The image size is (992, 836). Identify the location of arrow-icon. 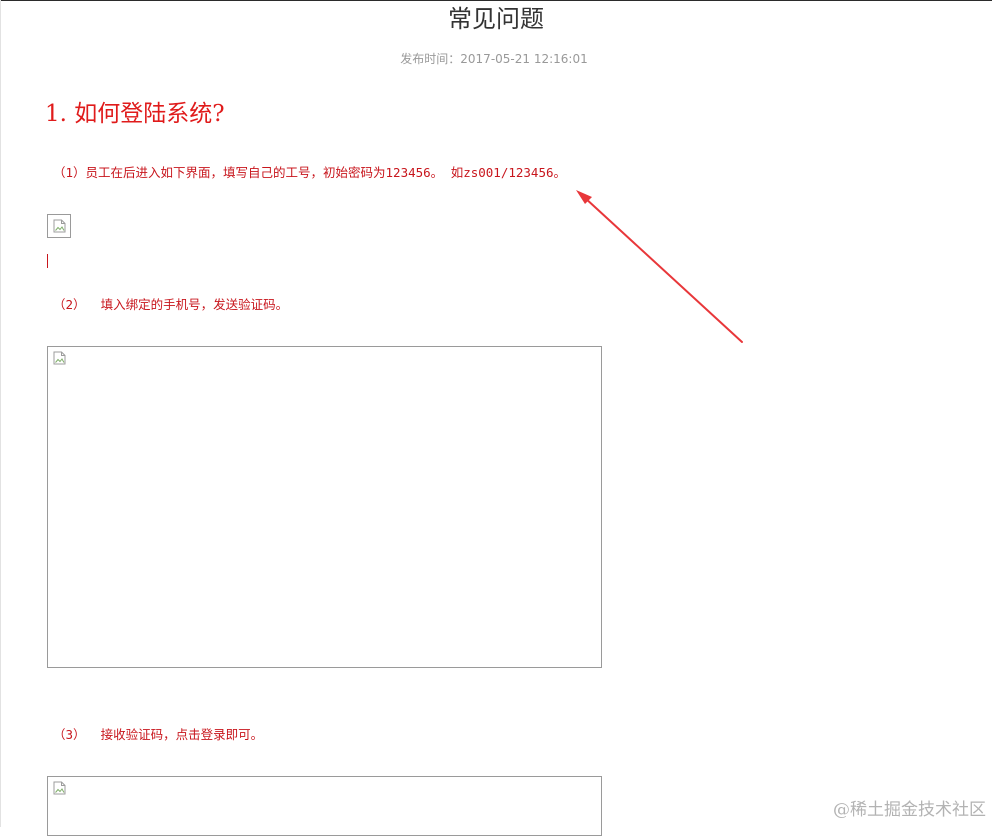
(659, 266).